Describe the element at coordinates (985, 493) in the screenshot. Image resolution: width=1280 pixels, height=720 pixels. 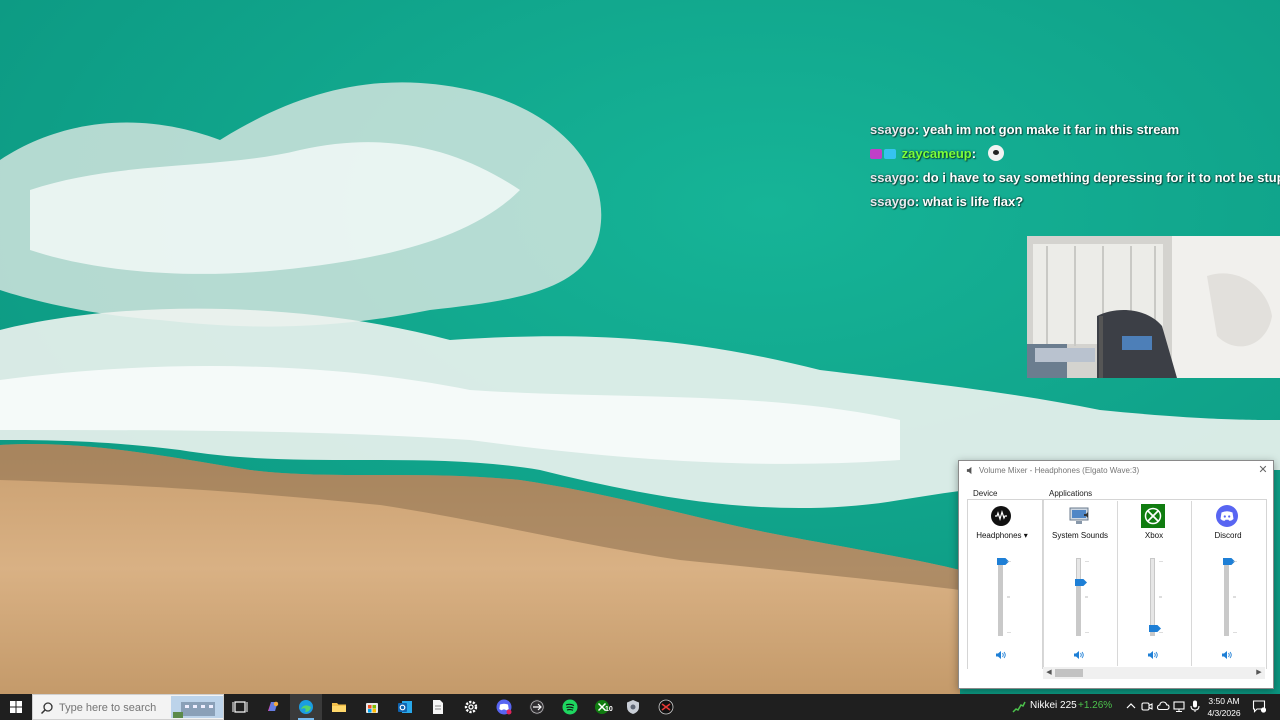
I see `device-section-label: Device` at that location.